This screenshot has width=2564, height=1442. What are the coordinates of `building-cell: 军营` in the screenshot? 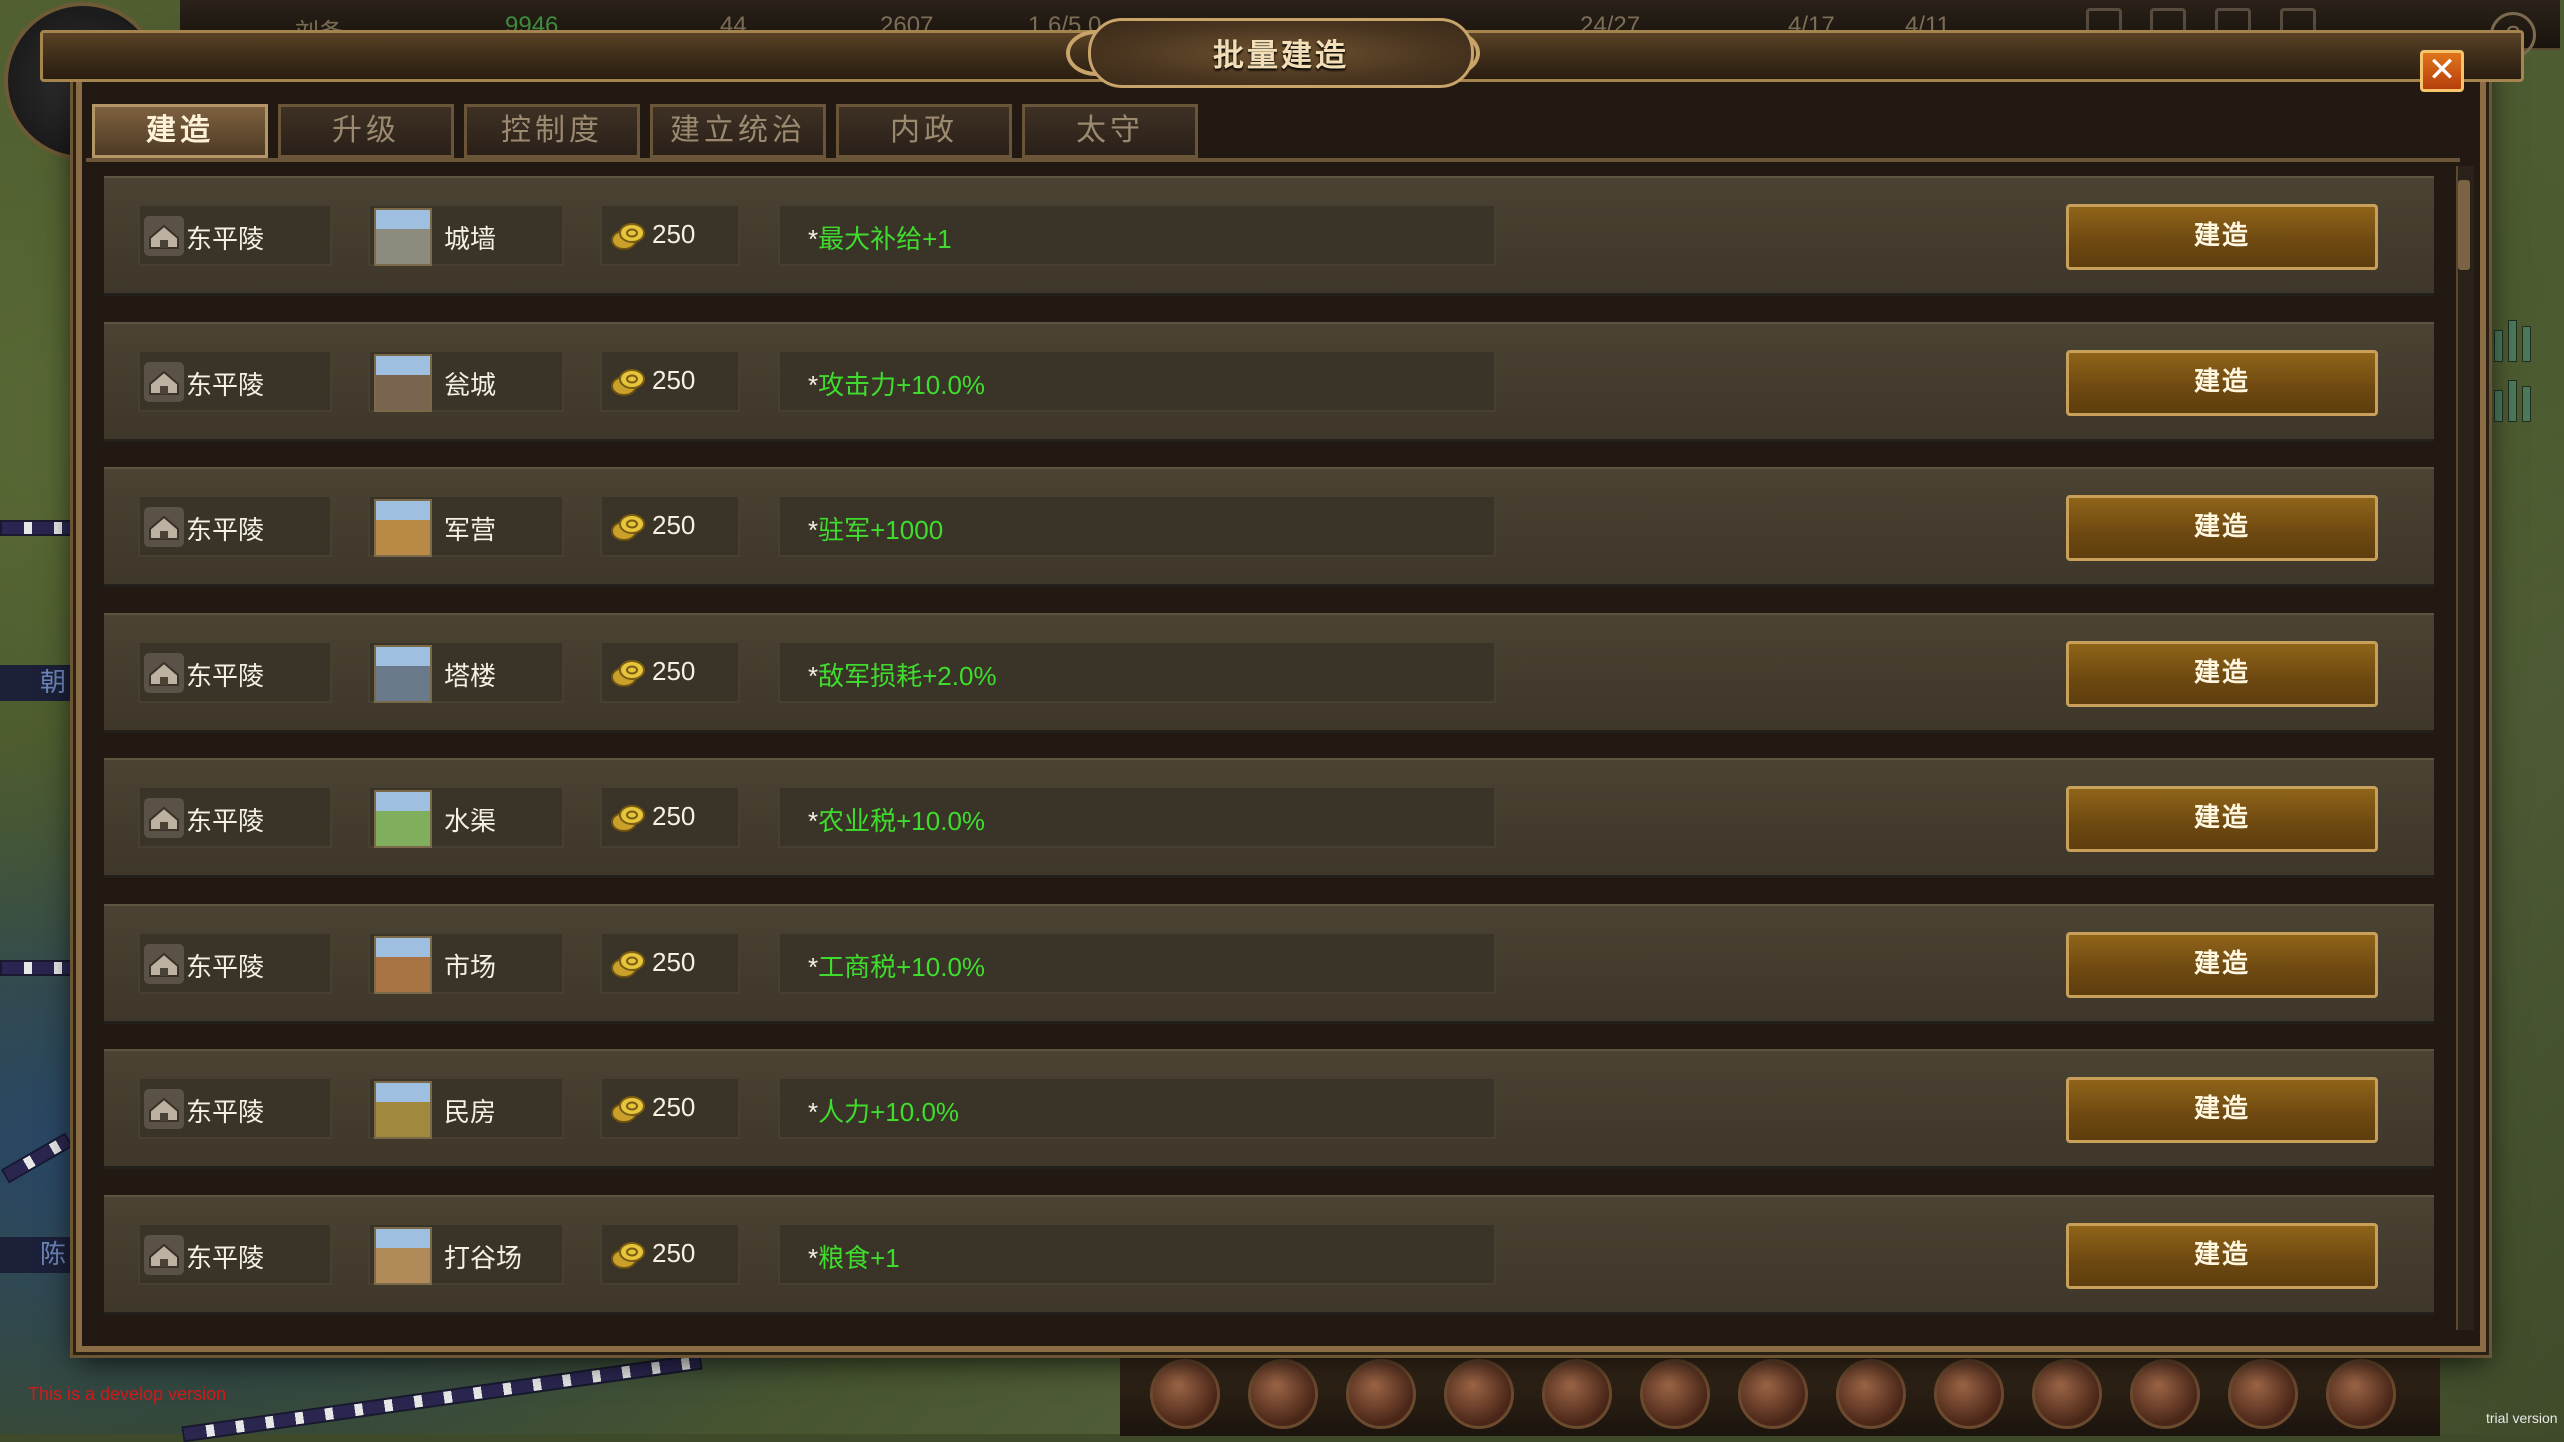 It's located at (466, 526).